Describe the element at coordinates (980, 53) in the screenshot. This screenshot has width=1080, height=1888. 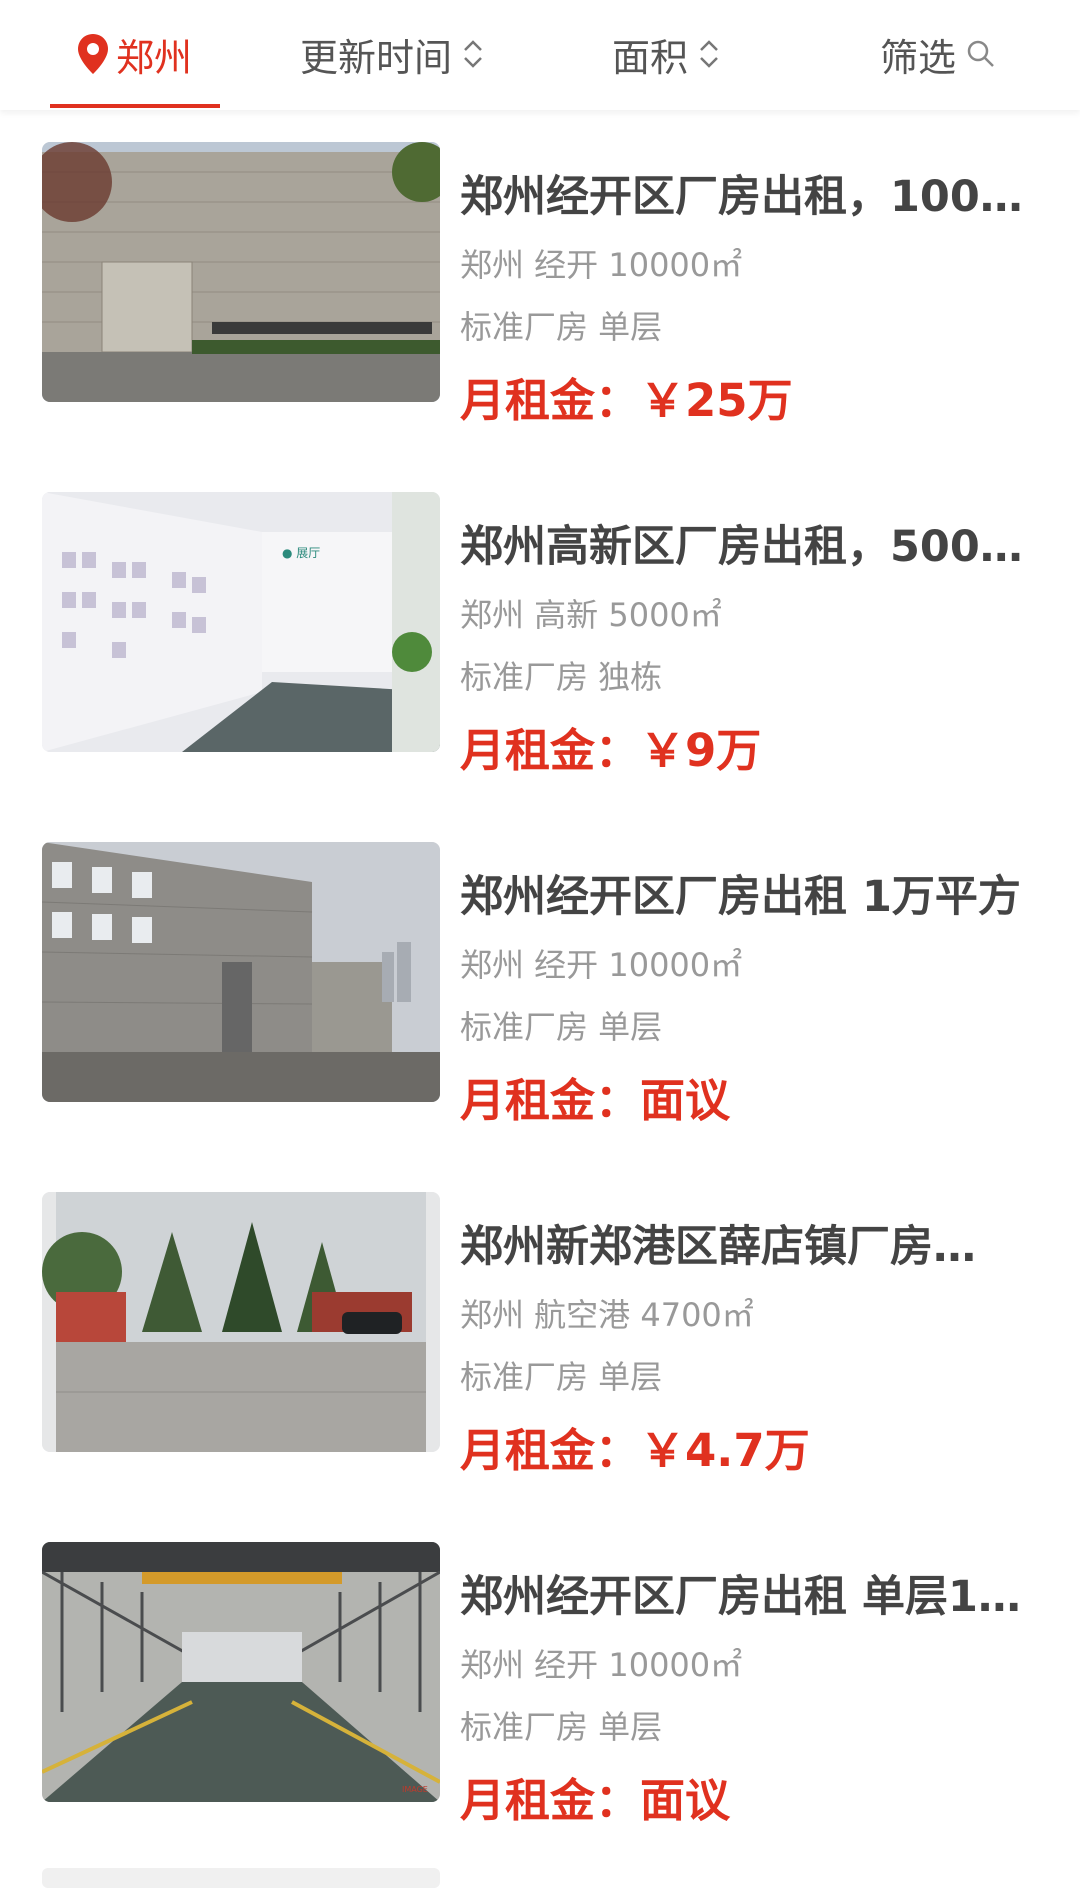
I see `search-icon` at that location.